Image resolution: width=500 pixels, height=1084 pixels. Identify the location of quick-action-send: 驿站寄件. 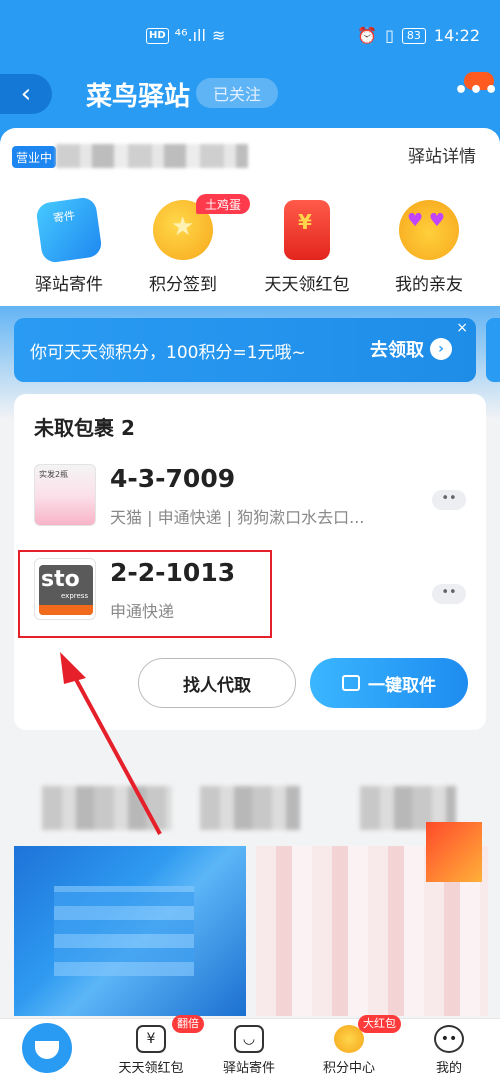
(69, 245).